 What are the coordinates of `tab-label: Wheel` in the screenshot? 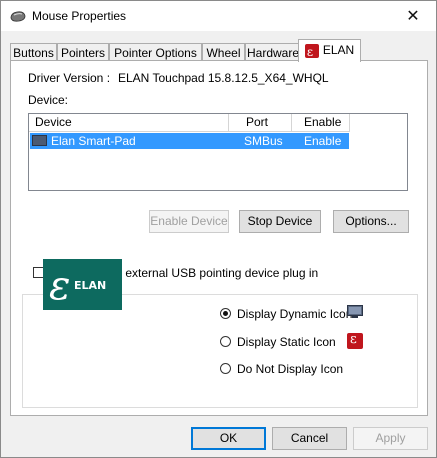 It's located at (223, 53).